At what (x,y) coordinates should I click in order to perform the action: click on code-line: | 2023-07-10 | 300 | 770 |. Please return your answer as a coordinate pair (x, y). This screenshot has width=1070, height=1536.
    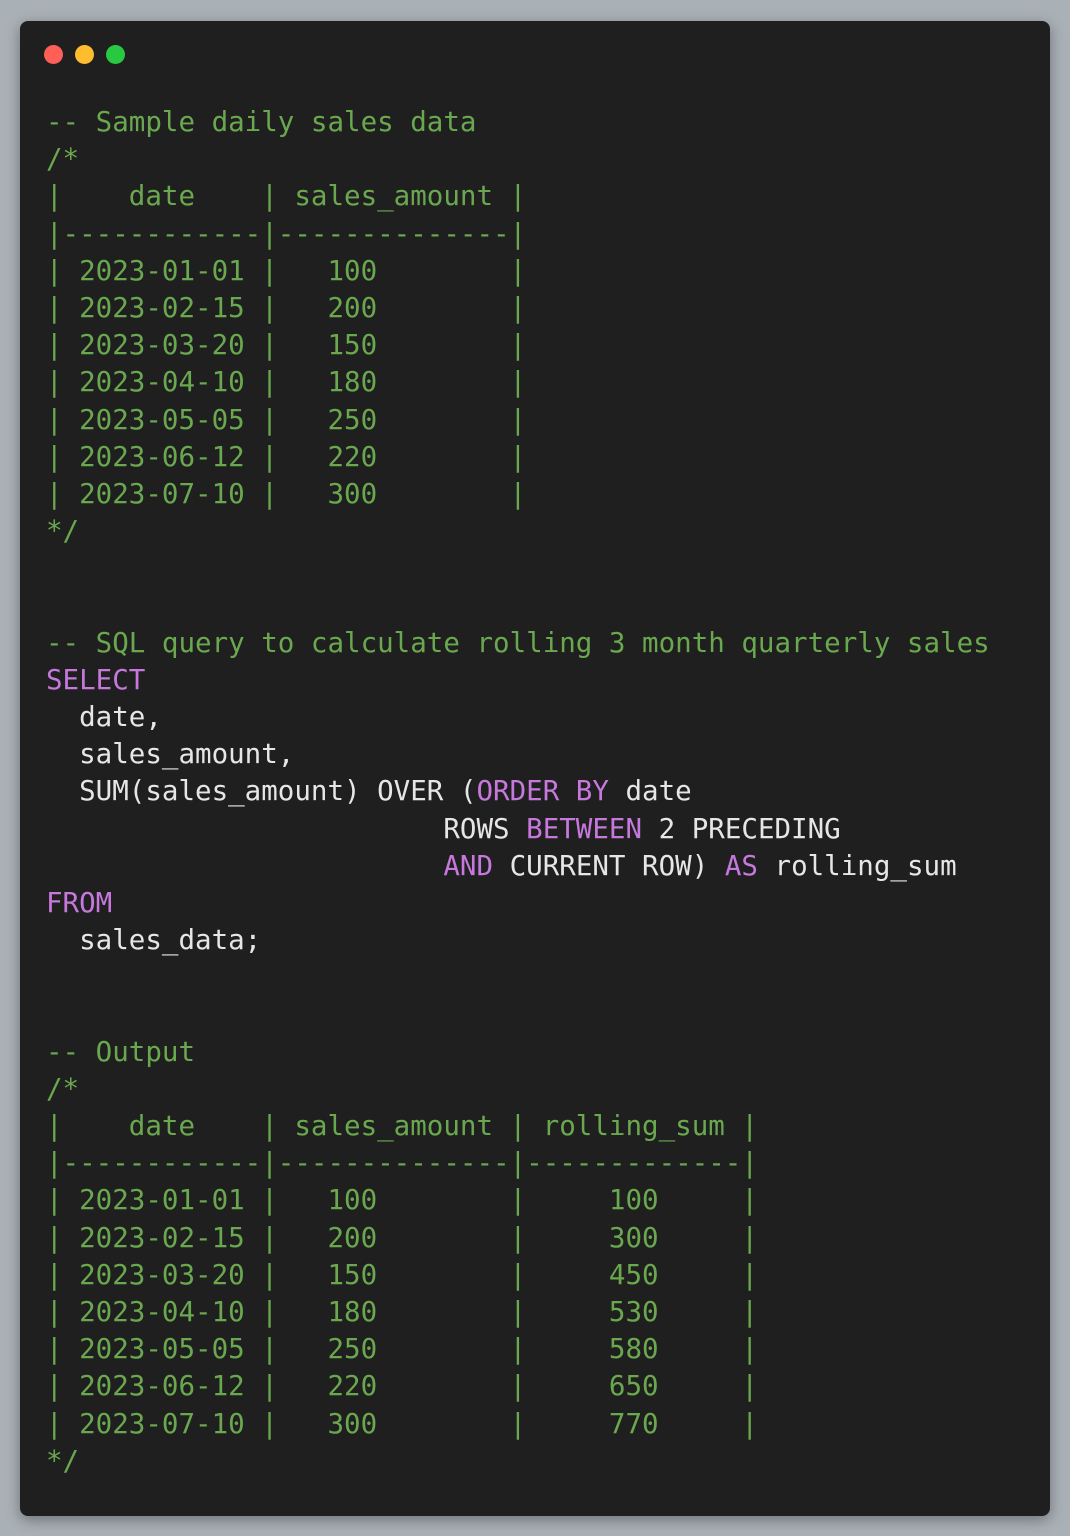
    Looking at the image, I should click on (518, 1424).